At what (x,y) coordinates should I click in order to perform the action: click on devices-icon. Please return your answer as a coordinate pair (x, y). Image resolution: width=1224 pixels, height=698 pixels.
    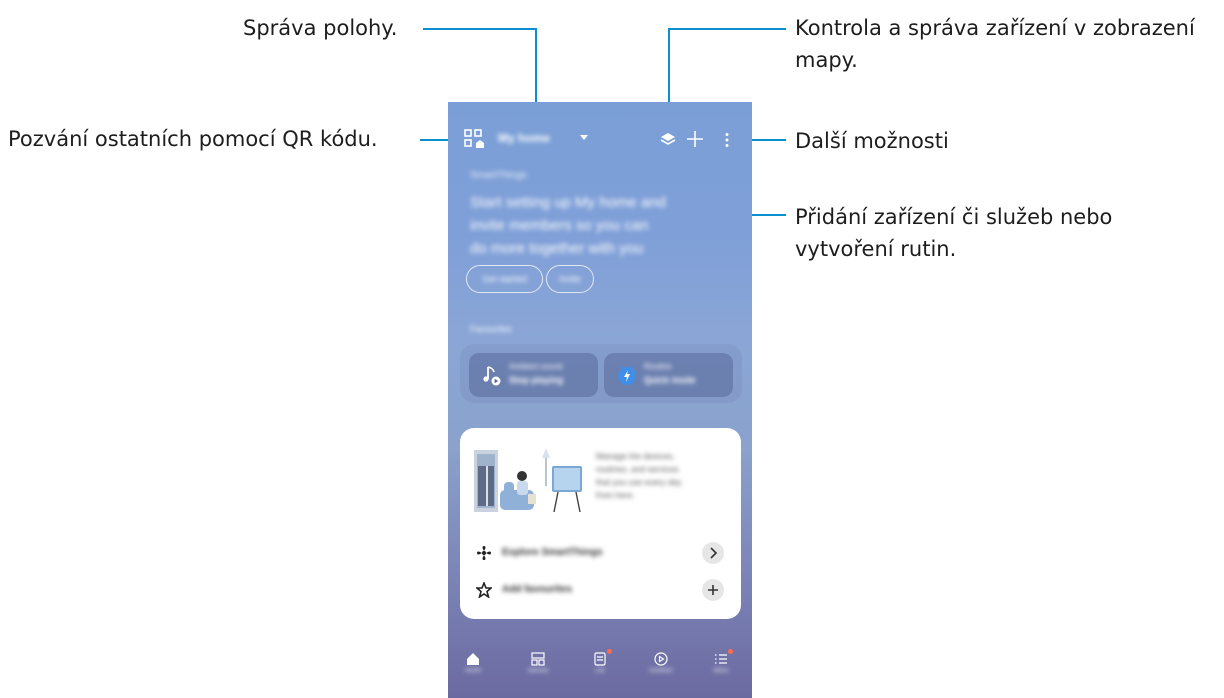
    Looking at the image, I should click on (538, 660).